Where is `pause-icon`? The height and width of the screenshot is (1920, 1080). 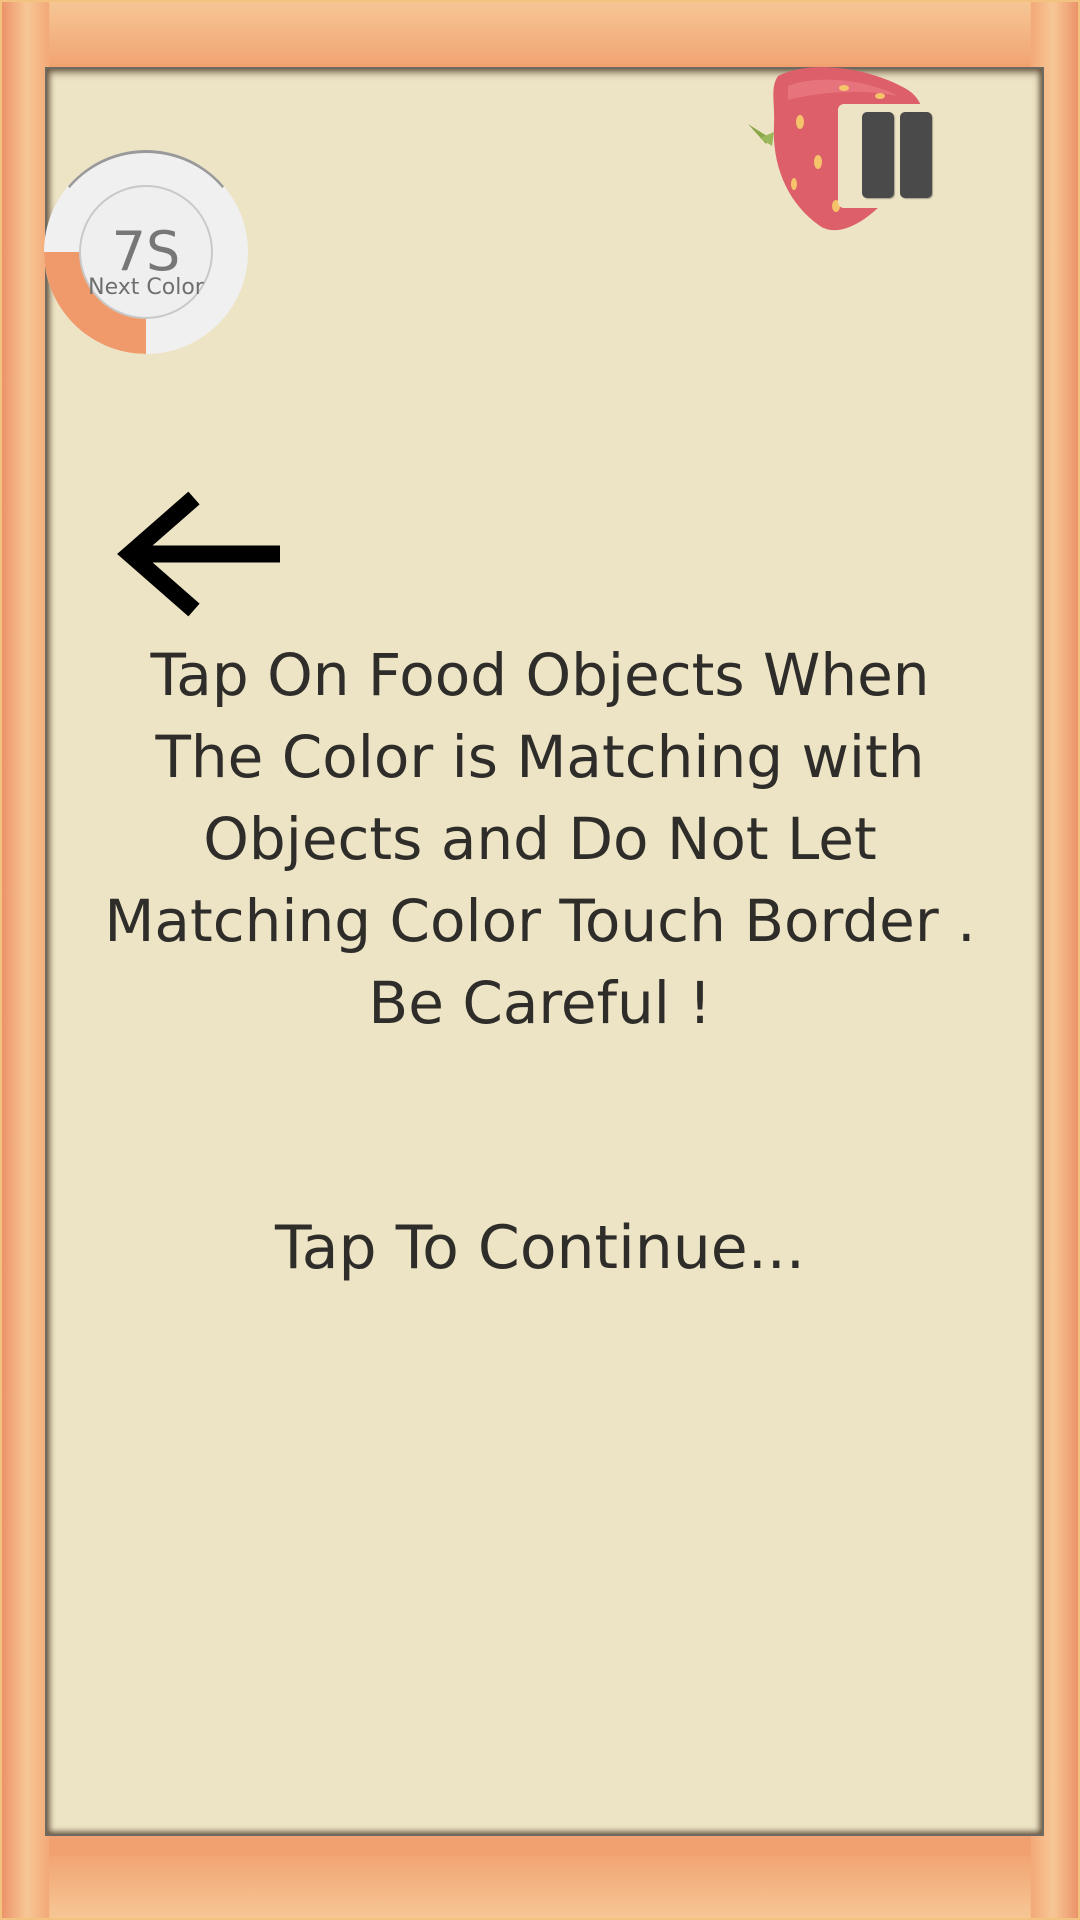
pause-icon is located at coordinates (878, 155).